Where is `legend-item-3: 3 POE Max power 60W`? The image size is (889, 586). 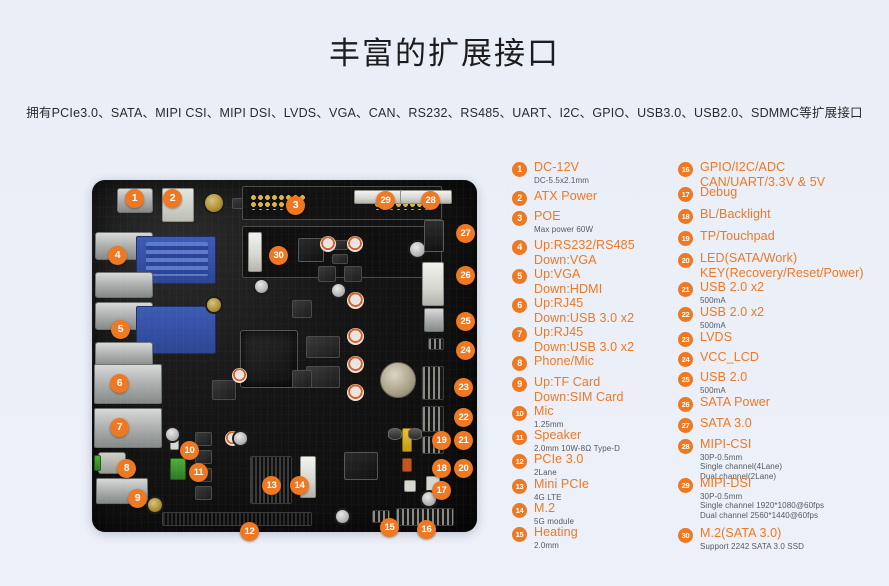 legend-item-3: 3 POE Max power 60W is located at coordinates (552, 221).